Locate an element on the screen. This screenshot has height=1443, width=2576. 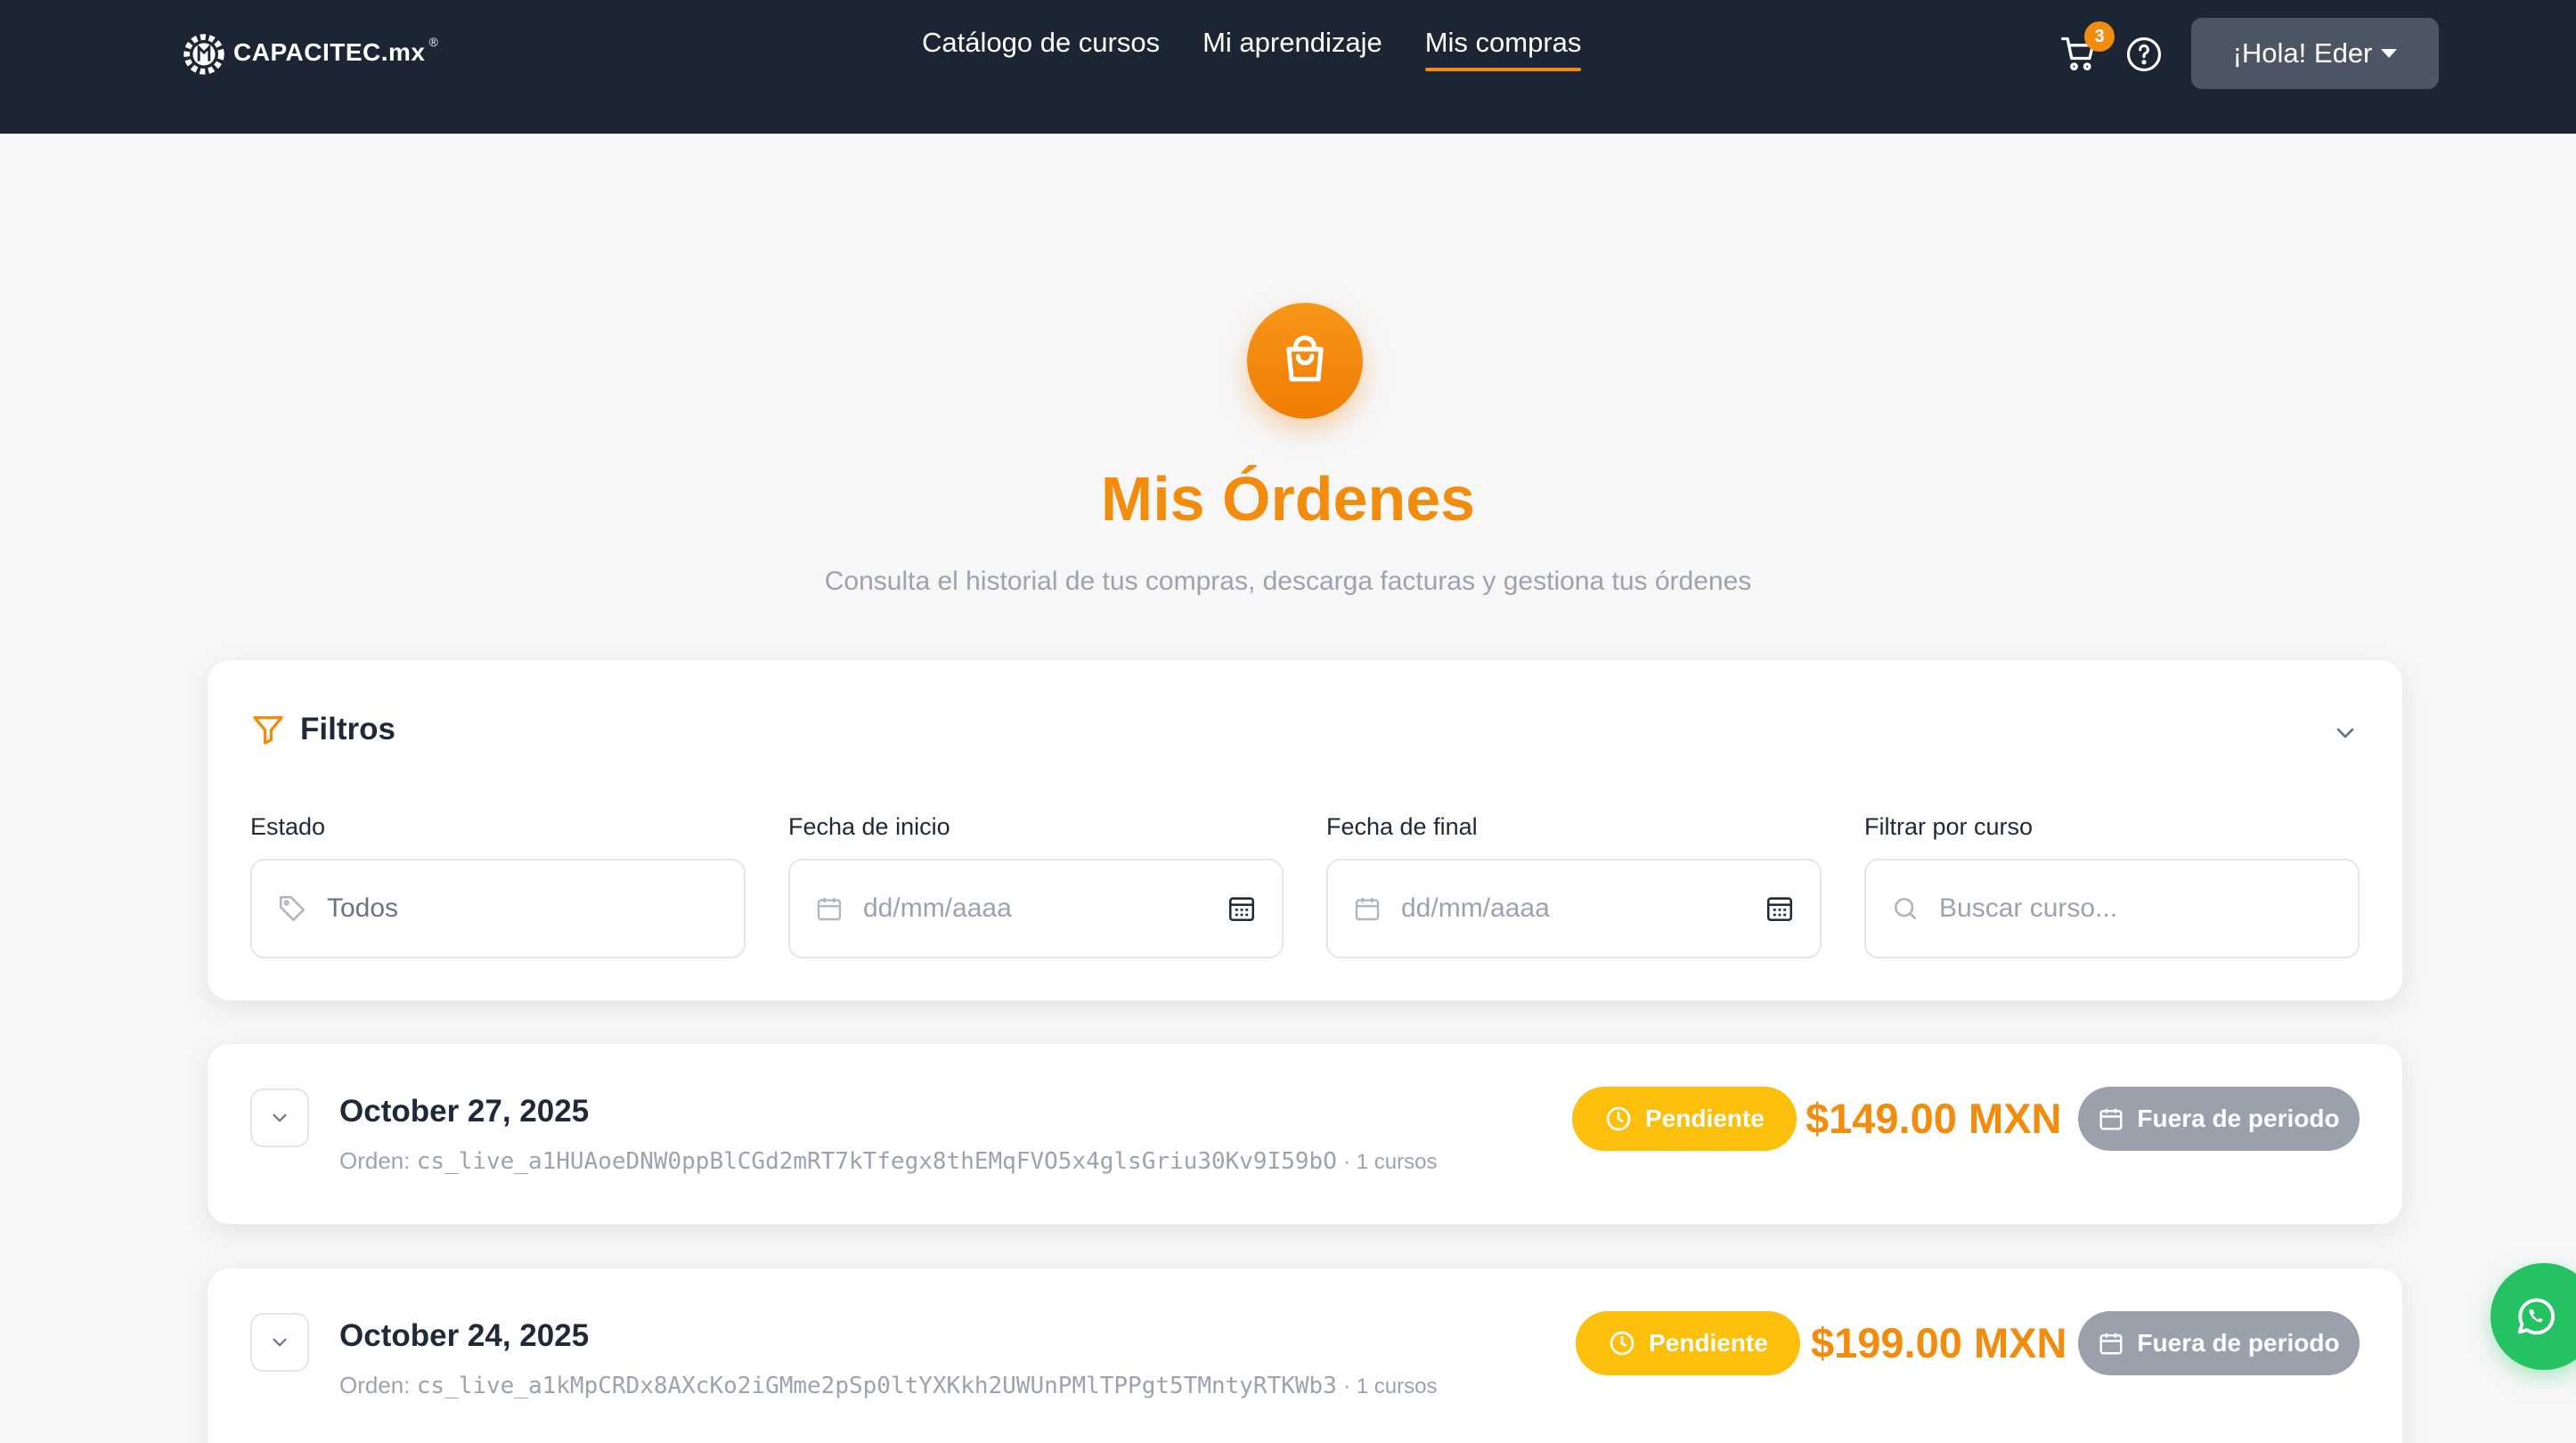
end-date-filter: Fecha de final dd/mm/aaaa is located at coordinates (1574, 885).